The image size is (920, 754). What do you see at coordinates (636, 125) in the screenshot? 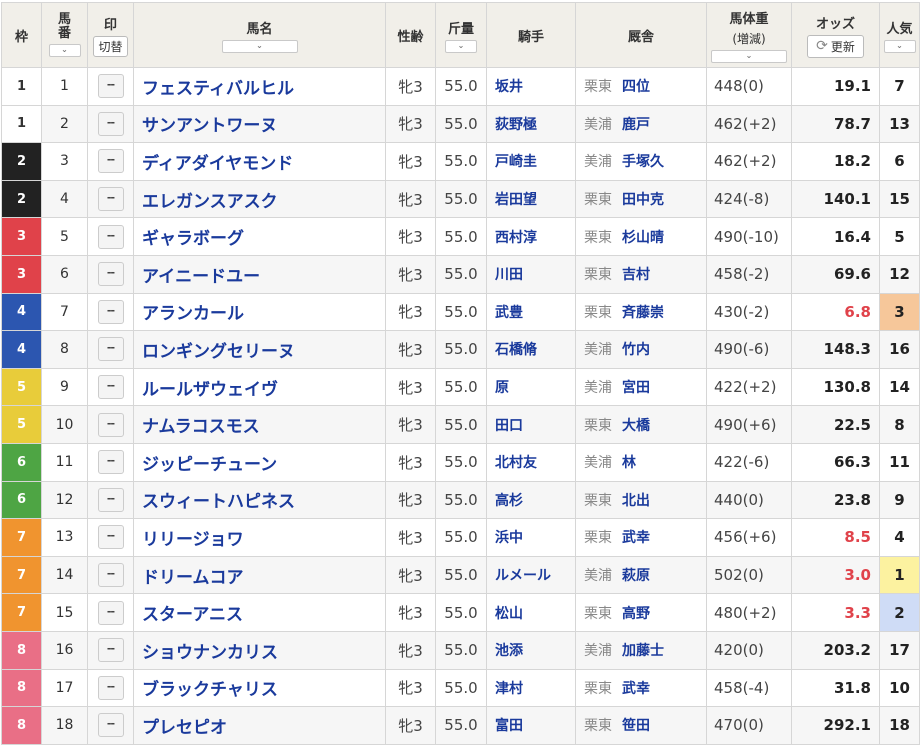
I see `trainer-link: 鹿戸` at bounding box center [636, 125].